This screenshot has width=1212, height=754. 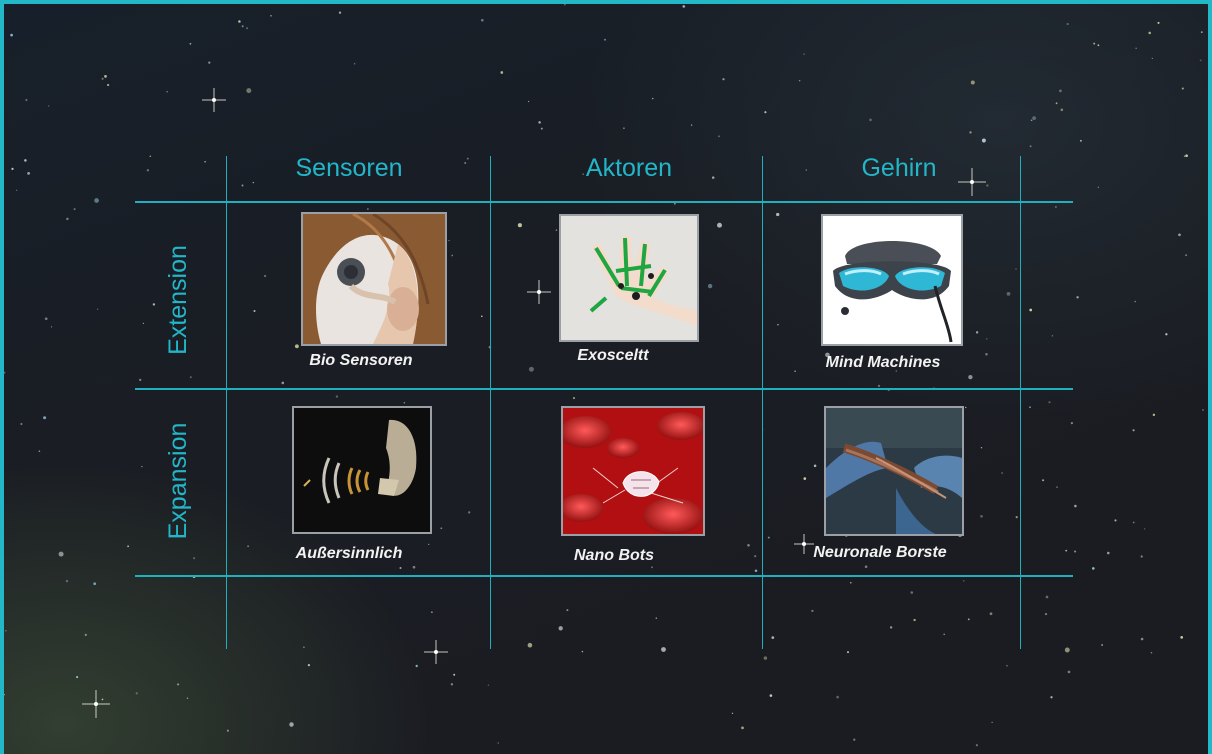 What do you see at coordinates (178, 300) in the screenshot?
I see `row-label-extension: Extension` at bounding box center [178, 300].